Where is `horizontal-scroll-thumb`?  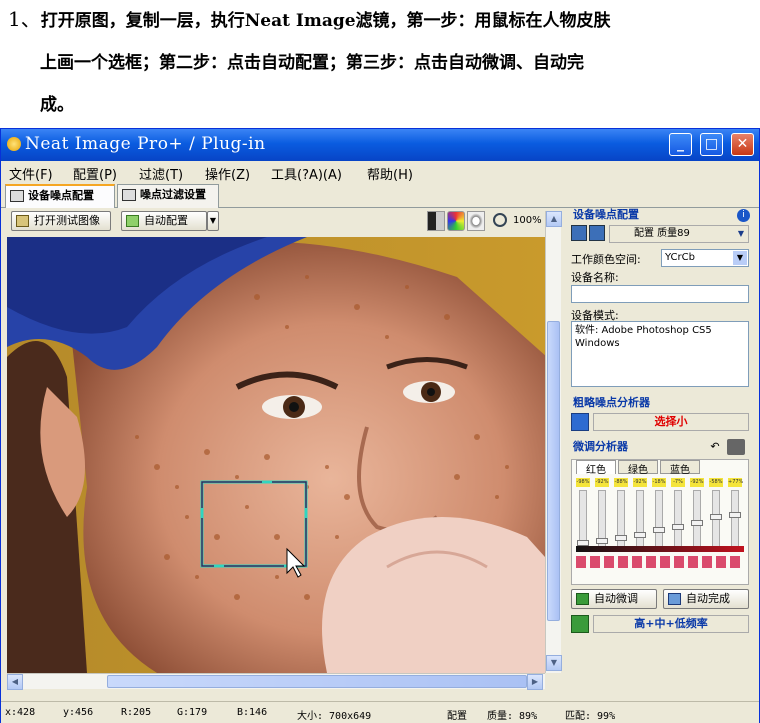 horizontal-scroll-thumb is located at coordinates (317, 681).